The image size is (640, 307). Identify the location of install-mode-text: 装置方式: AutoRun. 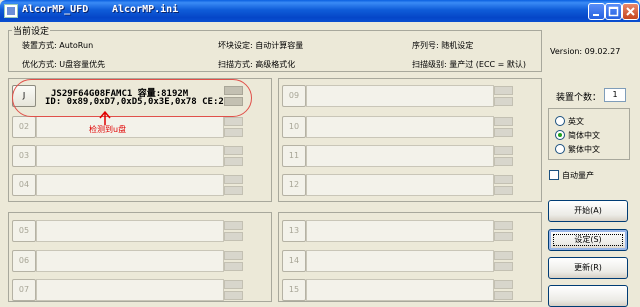
(58, 45).